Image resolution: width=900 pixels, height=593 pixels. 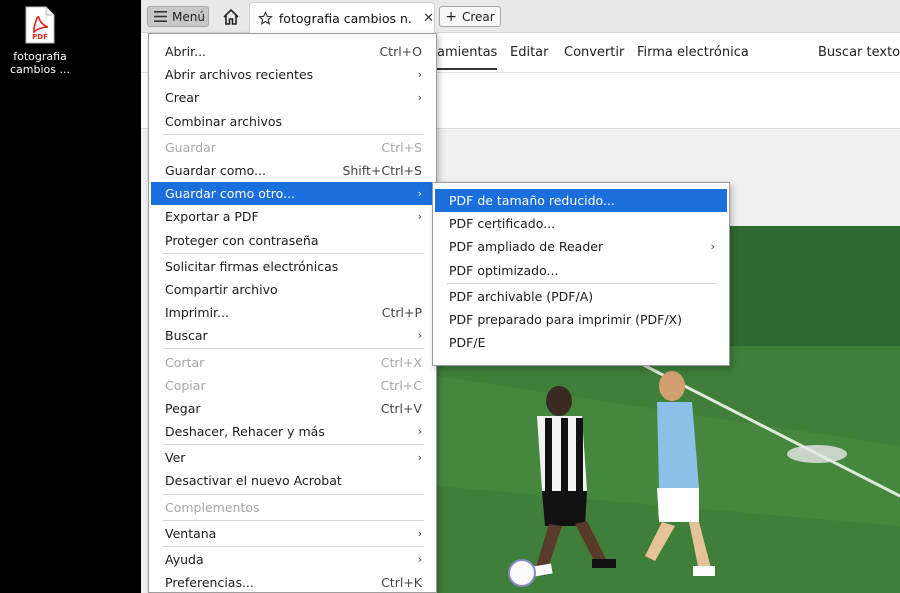 What do you see at coordinates (40, 37) in the screenshot?
I see `pdf-badge: PDF` at bounding box center [40, 37].